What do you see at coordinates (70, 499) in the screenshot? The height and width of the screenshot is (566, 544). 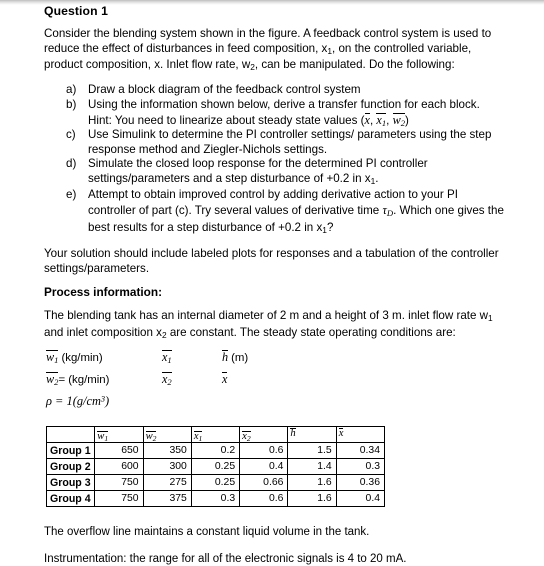 I see `table-row-label-group-4: Group 4` at bounding box center [70, 499].